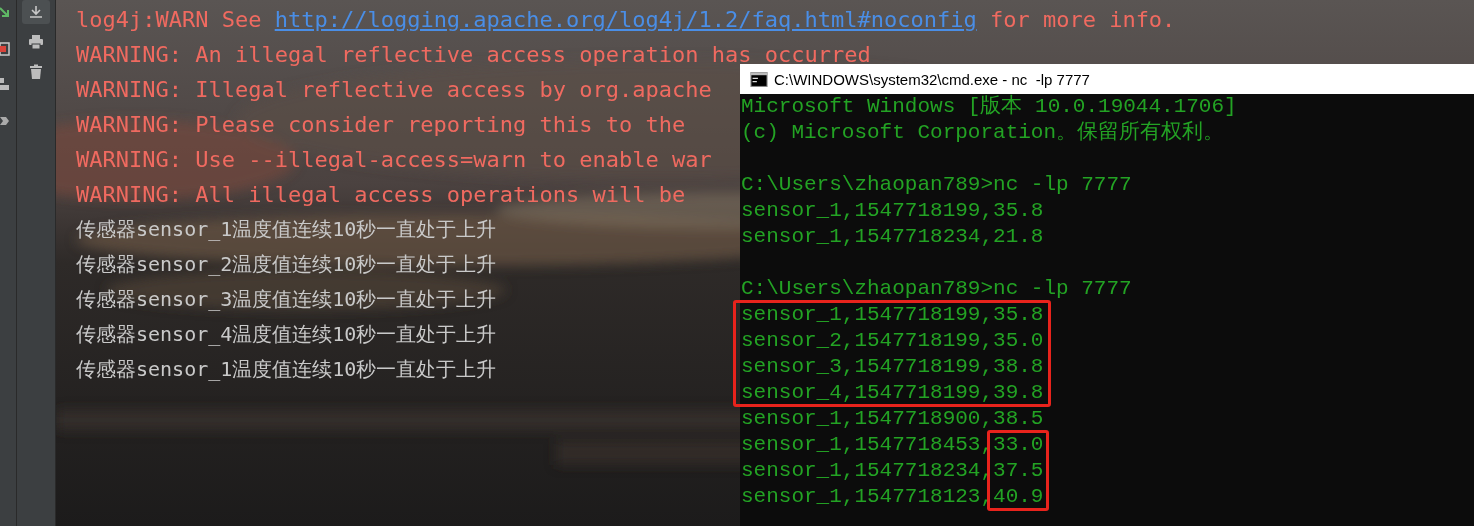 This screenshot has width=1474, height=526. What do you see at coordinates (5, 49) in the screenshot?
I see `stop-icon` at bounding box center [5, 49].